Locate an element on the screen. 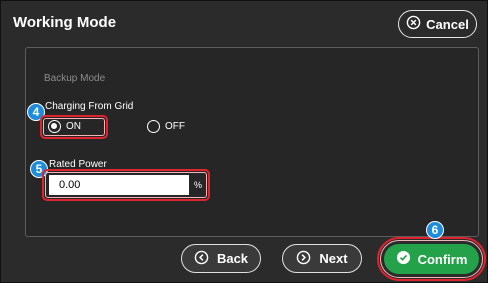  rated-power-input is located at coordinates (119, 185).